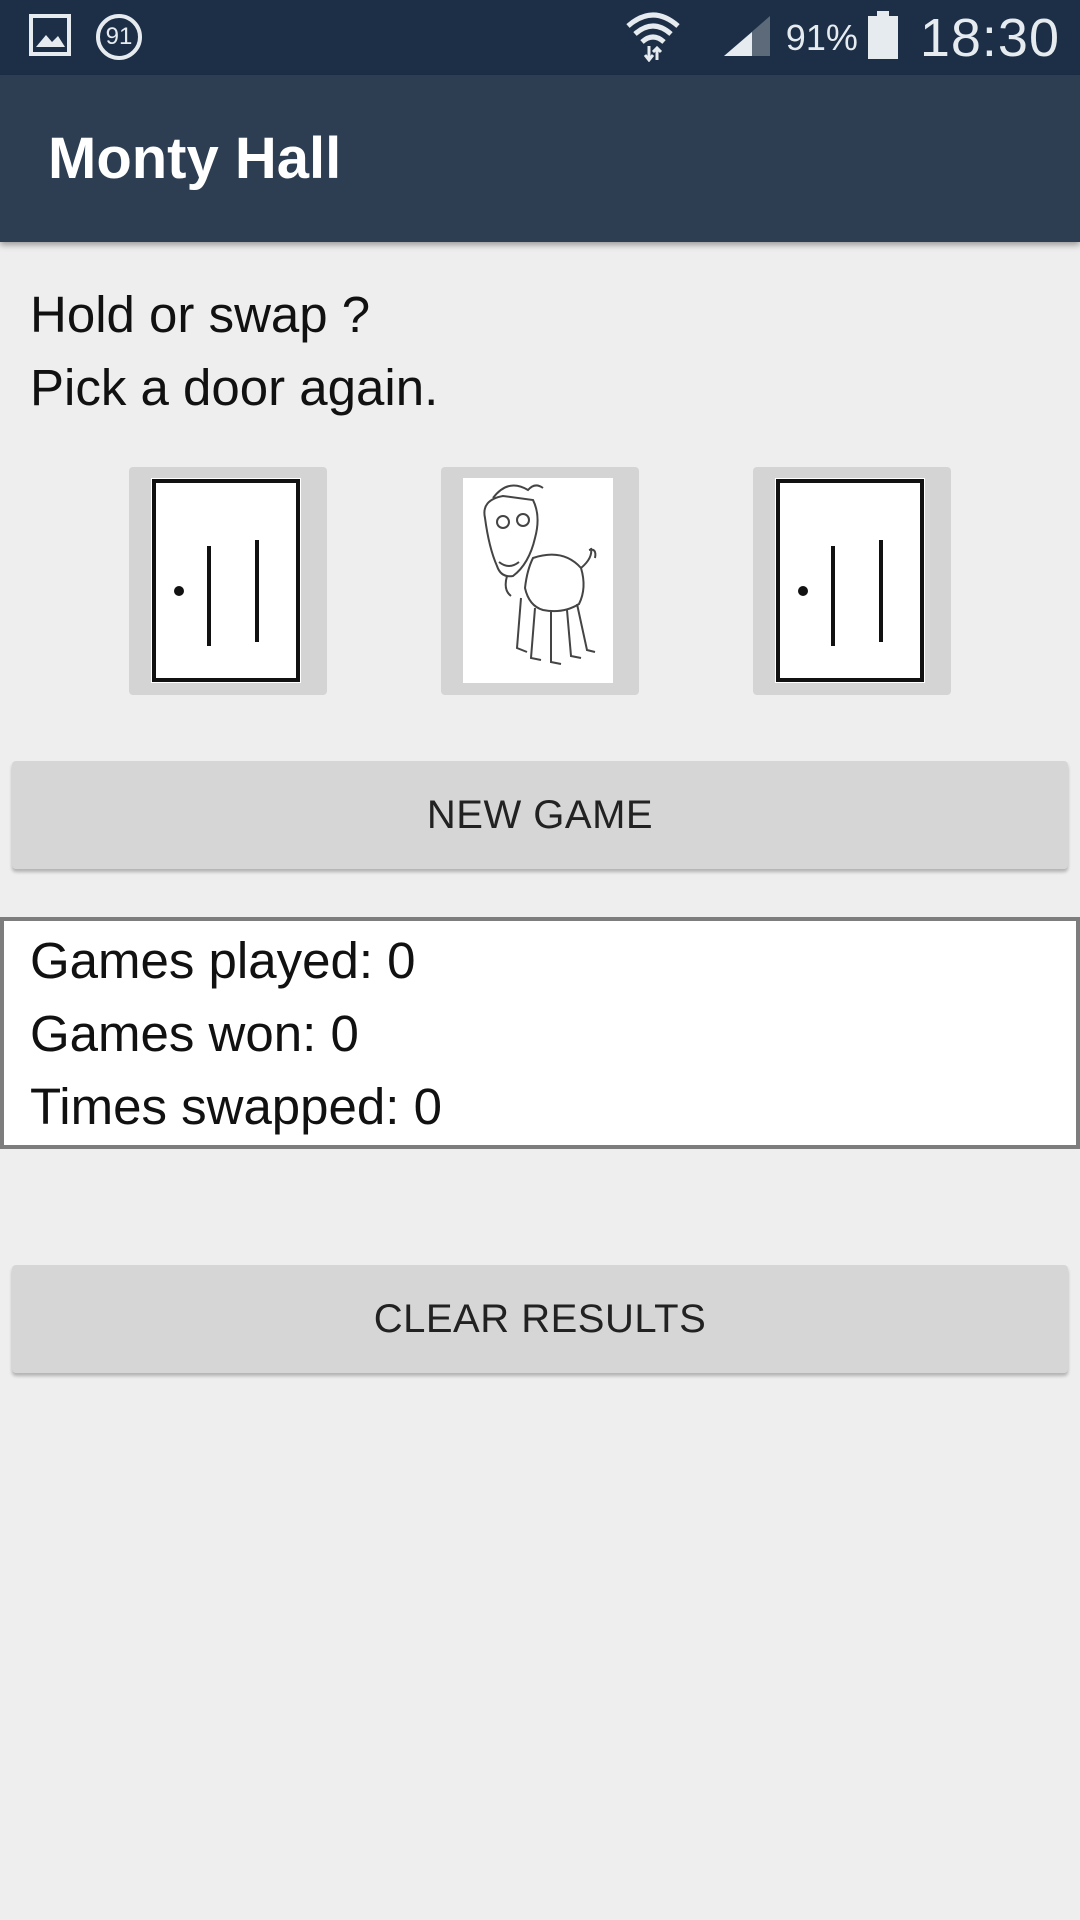  Describe the element at coordinates (200, 314) in the screenshot. I see `prompt-line-hold-or-swap: Hold or swap ?` at that location.